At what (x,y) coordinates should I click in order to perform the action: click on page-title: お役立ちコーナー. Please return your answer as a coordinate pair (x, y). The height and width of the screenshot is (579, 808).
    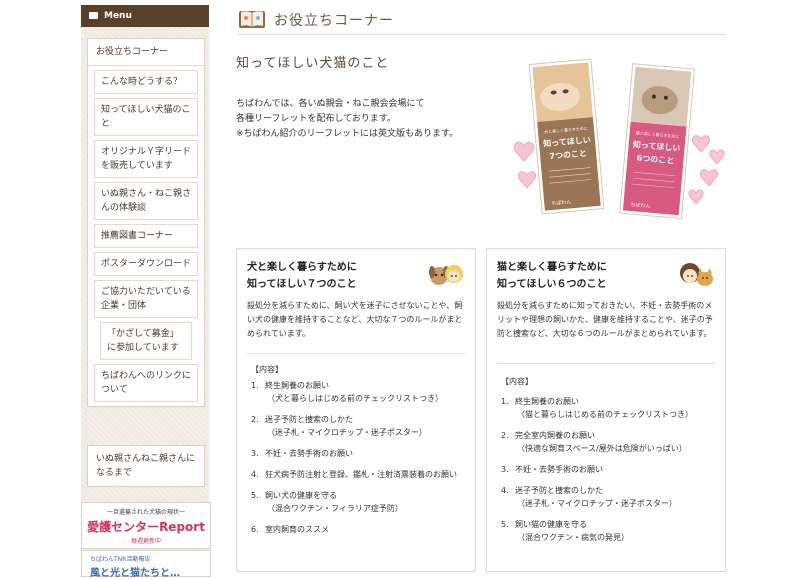
    Looking at the image, I should click on (334, 21).